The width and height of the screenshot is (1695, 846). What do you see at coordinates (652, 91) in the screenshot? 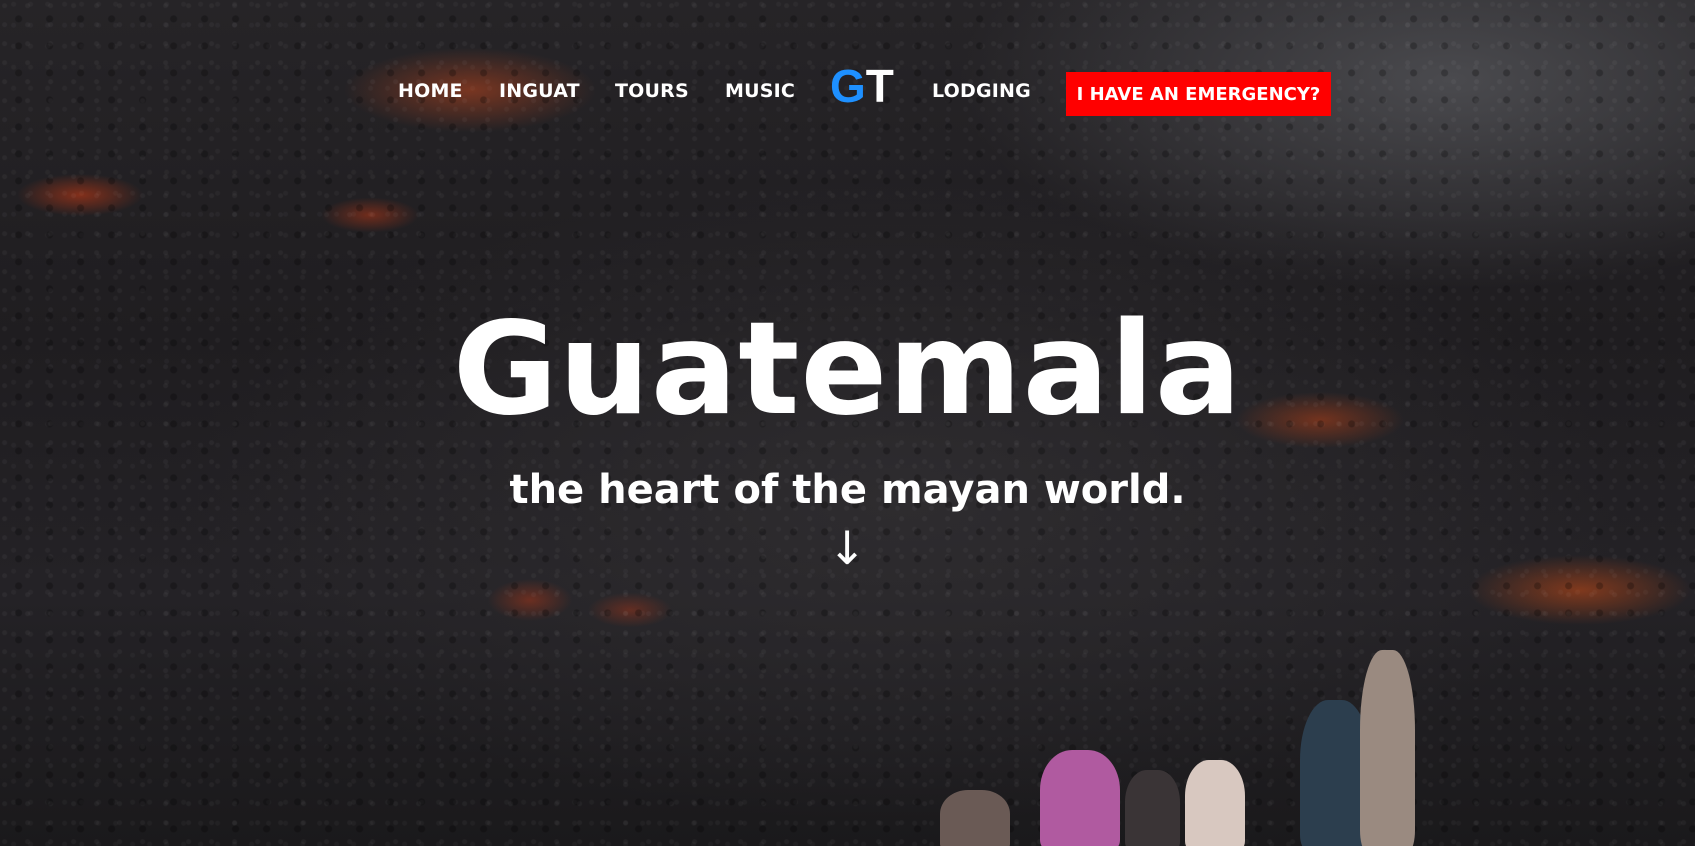
I see `nav-tours-link: TOURS` at bounding box center [652, 91].